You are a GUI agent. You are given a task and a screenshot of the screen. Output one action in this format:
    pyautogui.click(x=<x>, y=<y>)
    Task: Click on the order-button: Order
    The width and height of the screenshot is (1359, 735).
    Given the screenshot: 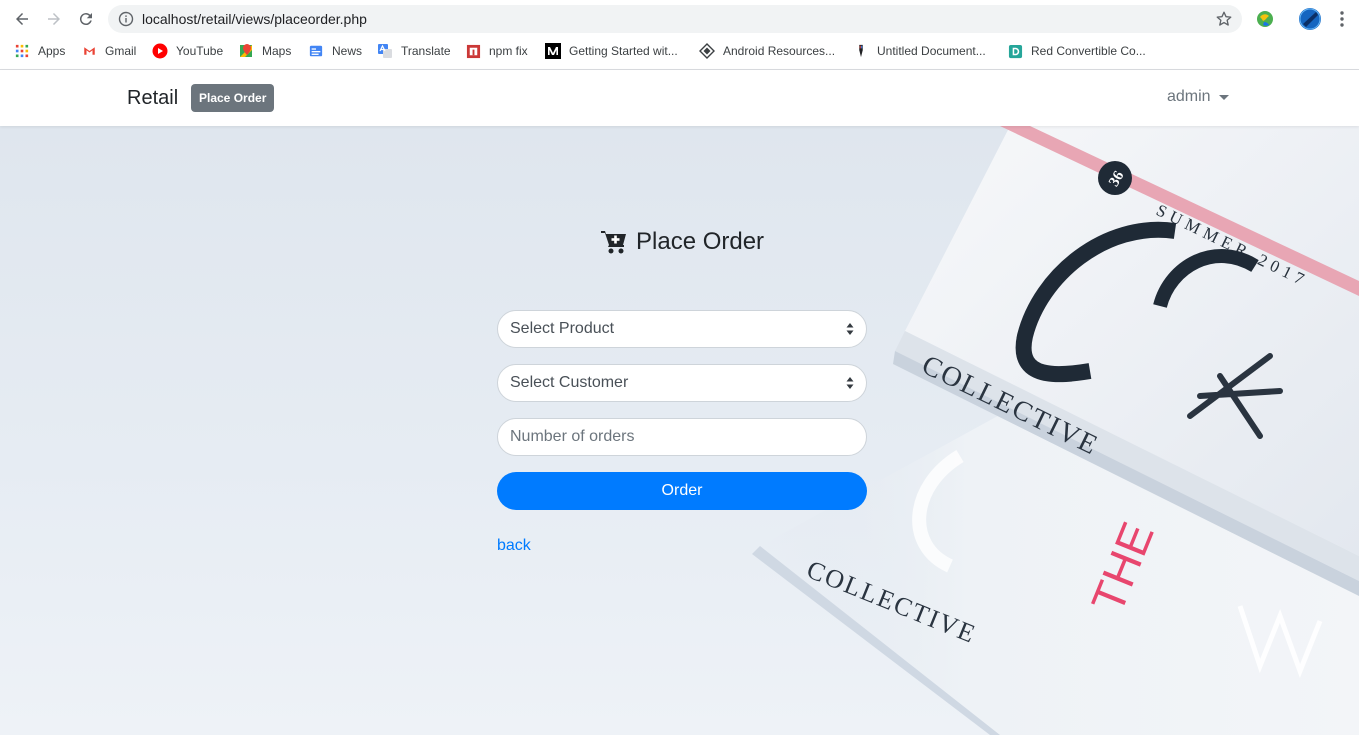 What is the action you would take?
    pyautogui.click(x=682, y=491)
    